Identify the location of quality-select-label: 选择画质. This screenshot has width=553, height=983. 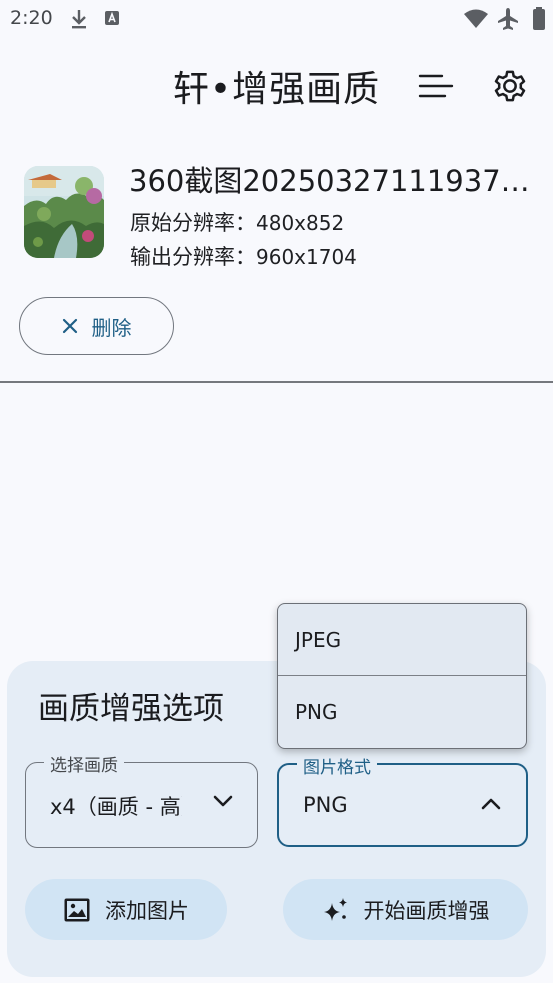
(84, 763).